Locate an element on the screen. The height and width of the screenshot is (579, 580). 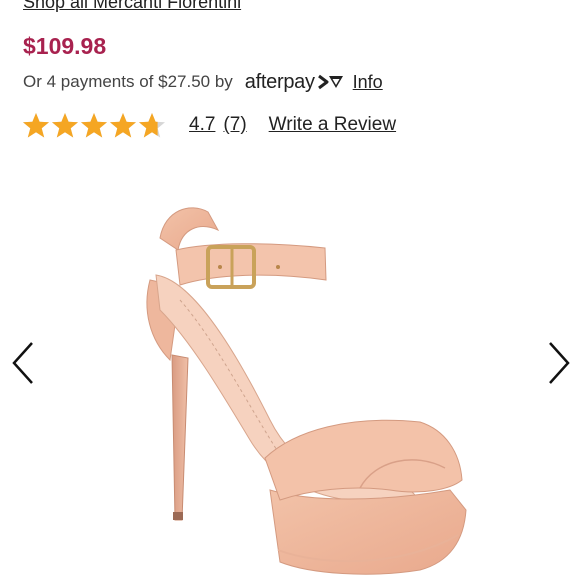
shop-all-brand-link: Shop all Mercanti Fiorentini is located at coordinates (132, 6).